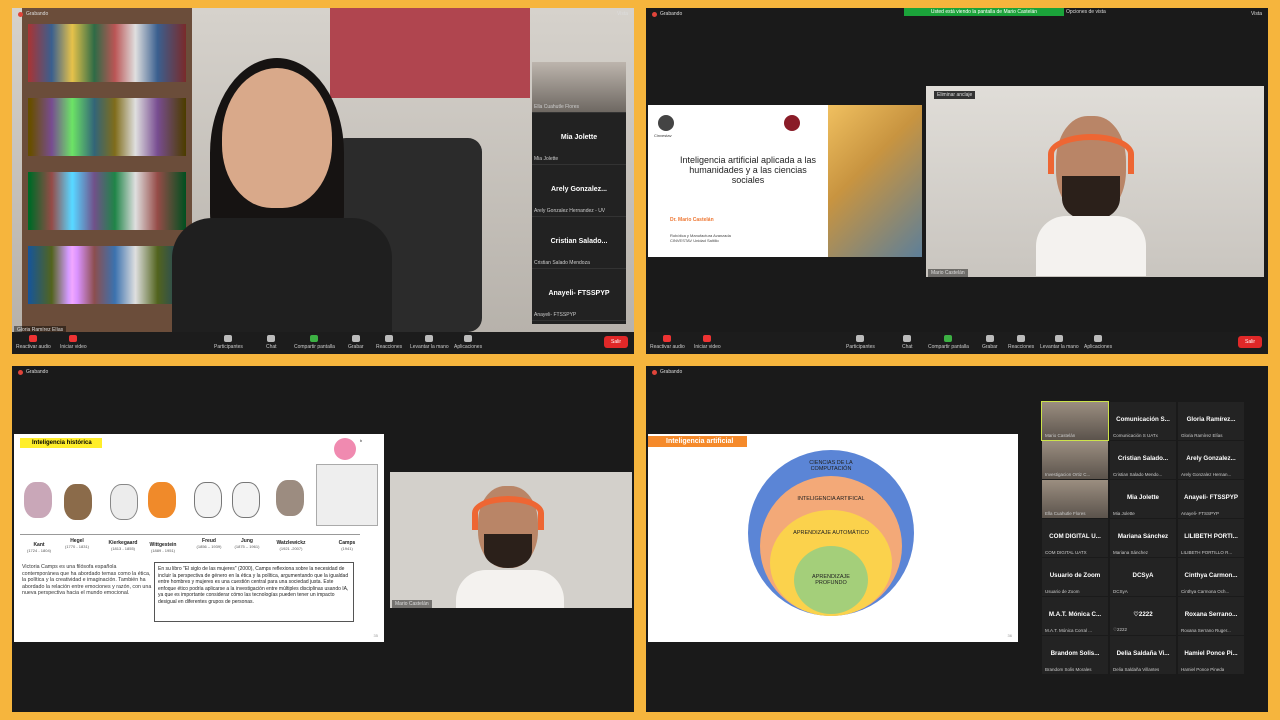 Image resolution: width=1280 pixels, height=720 pixels. I want to click on people-icon, so click(228, 338).